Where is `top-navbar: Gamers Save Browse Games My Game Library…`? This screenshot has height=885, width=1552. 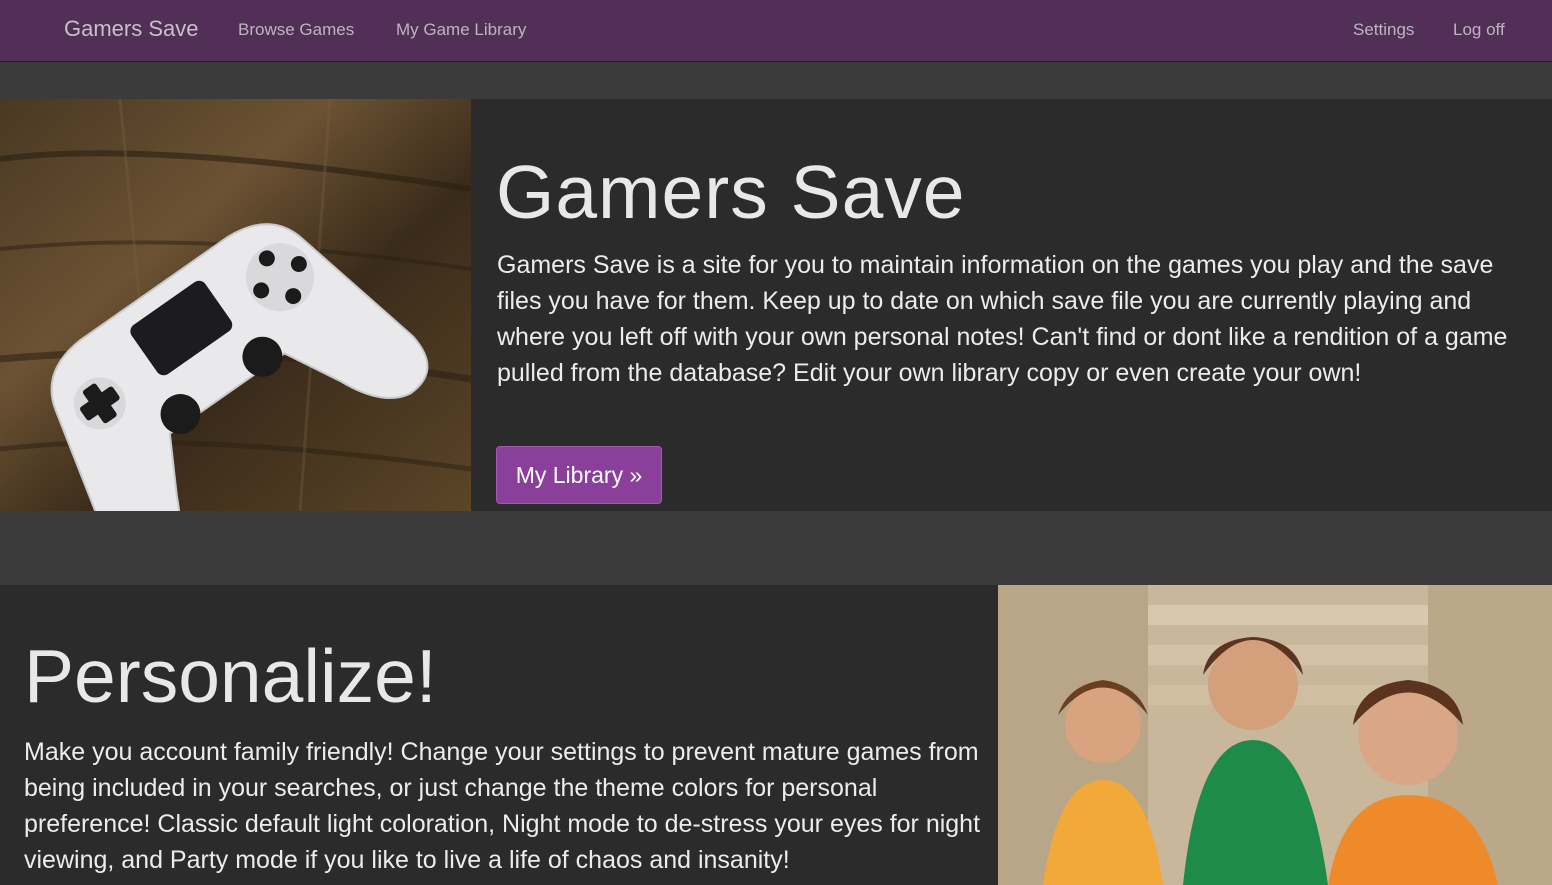 top-navbar: Gamers Save Browse Games My Game Library… is located at coordinates (776, 31).